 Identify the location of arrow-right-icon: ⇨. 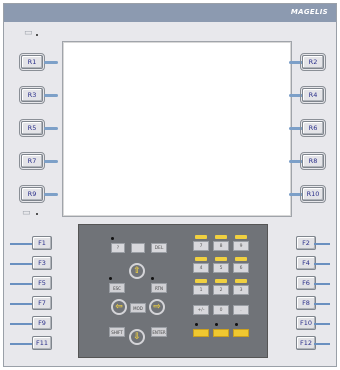
(157, 307).